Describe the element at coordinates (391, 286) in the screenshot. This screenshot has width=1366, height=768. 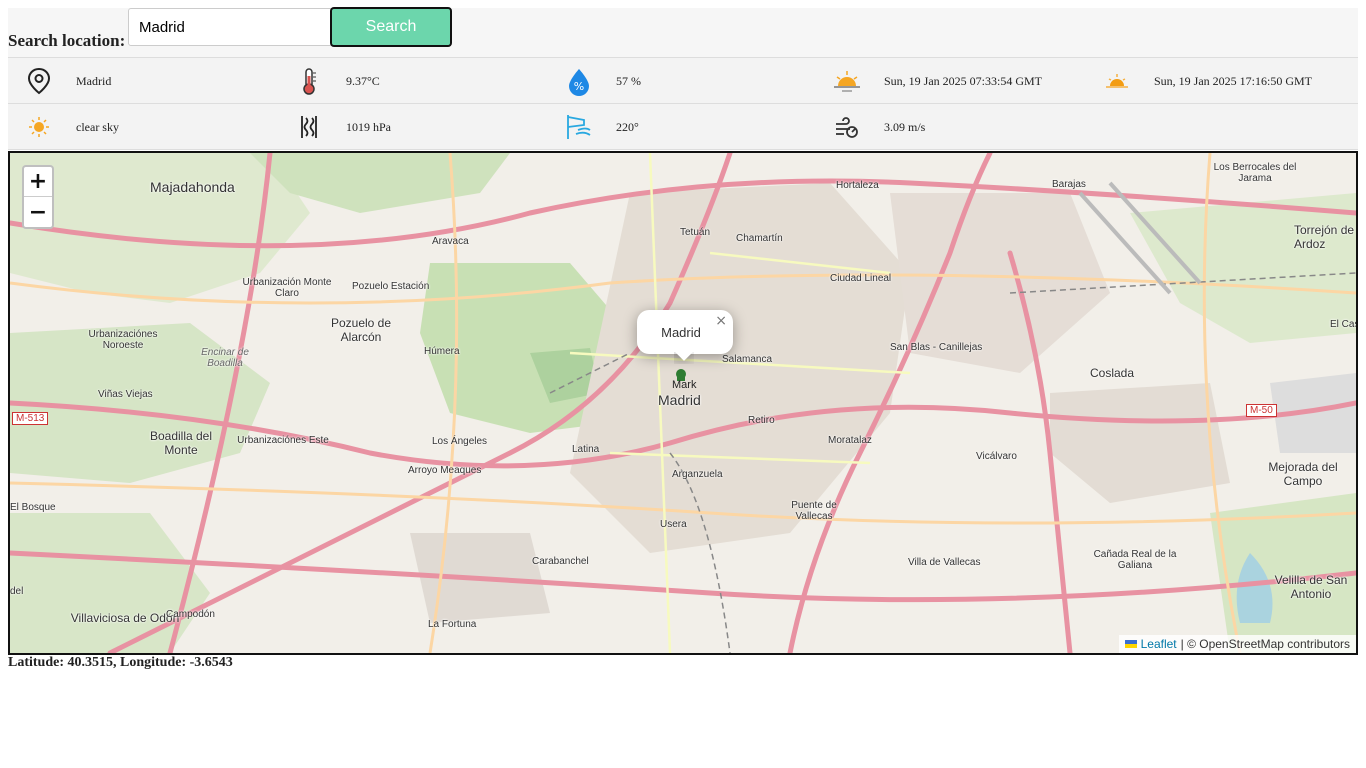
I see `place-pozuelo-estacion: Pozuelo Estación` at that location.